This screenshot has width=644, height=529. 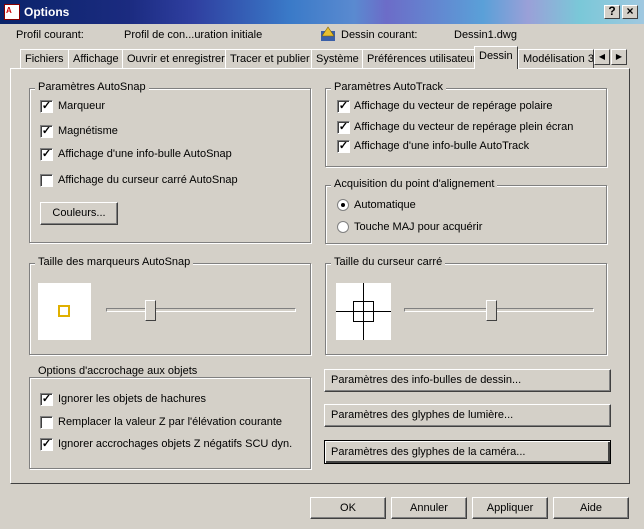 What do you see at coordinates (9, 10) in the screenshot?
I see `app-icon-letter: A` at bounding box center [9, 10].